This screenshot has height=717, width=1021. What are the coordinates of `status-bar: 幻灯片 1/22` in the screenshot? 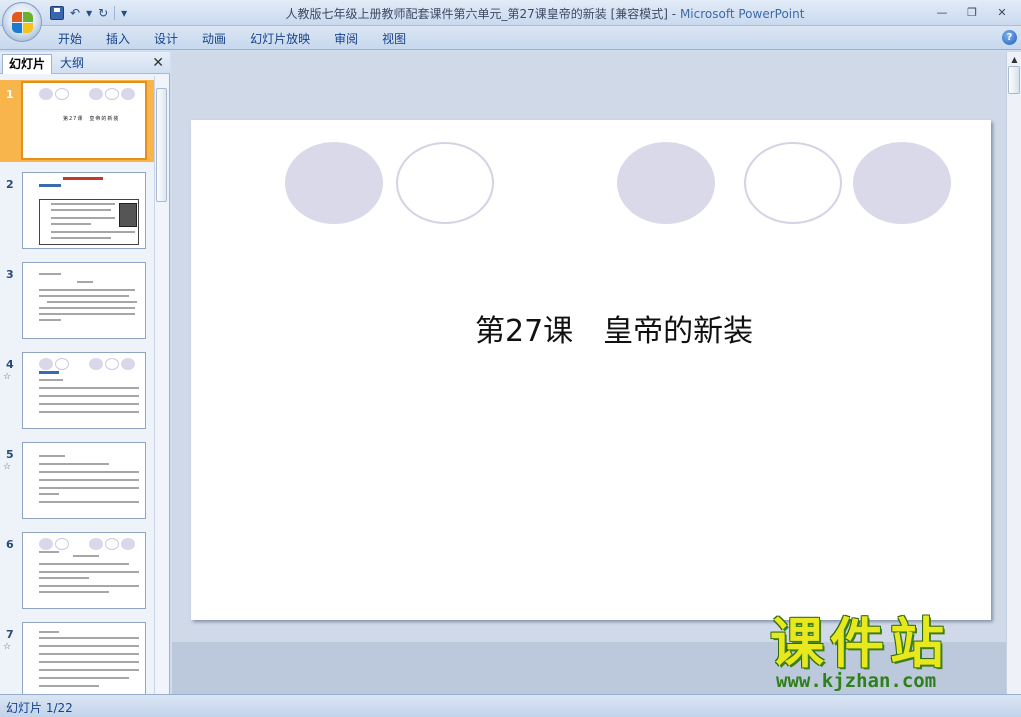 It's located at (510, 705).